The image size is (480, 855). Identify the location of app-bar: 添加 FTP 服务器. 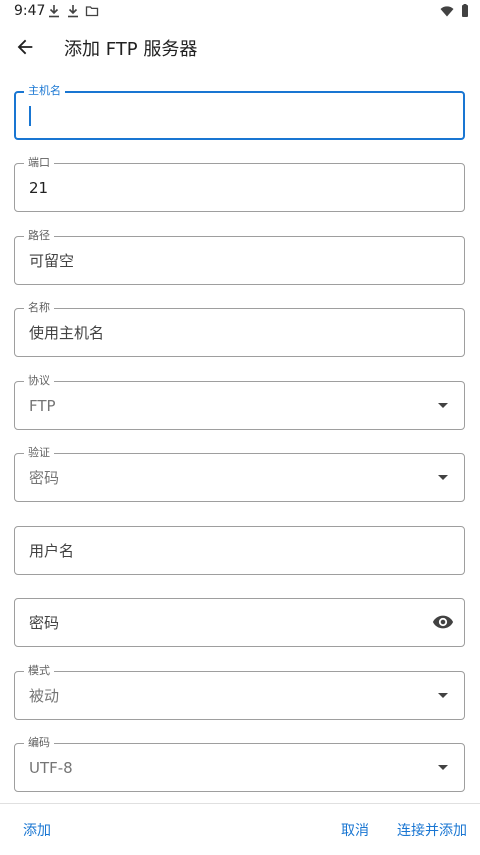
(240, 47).